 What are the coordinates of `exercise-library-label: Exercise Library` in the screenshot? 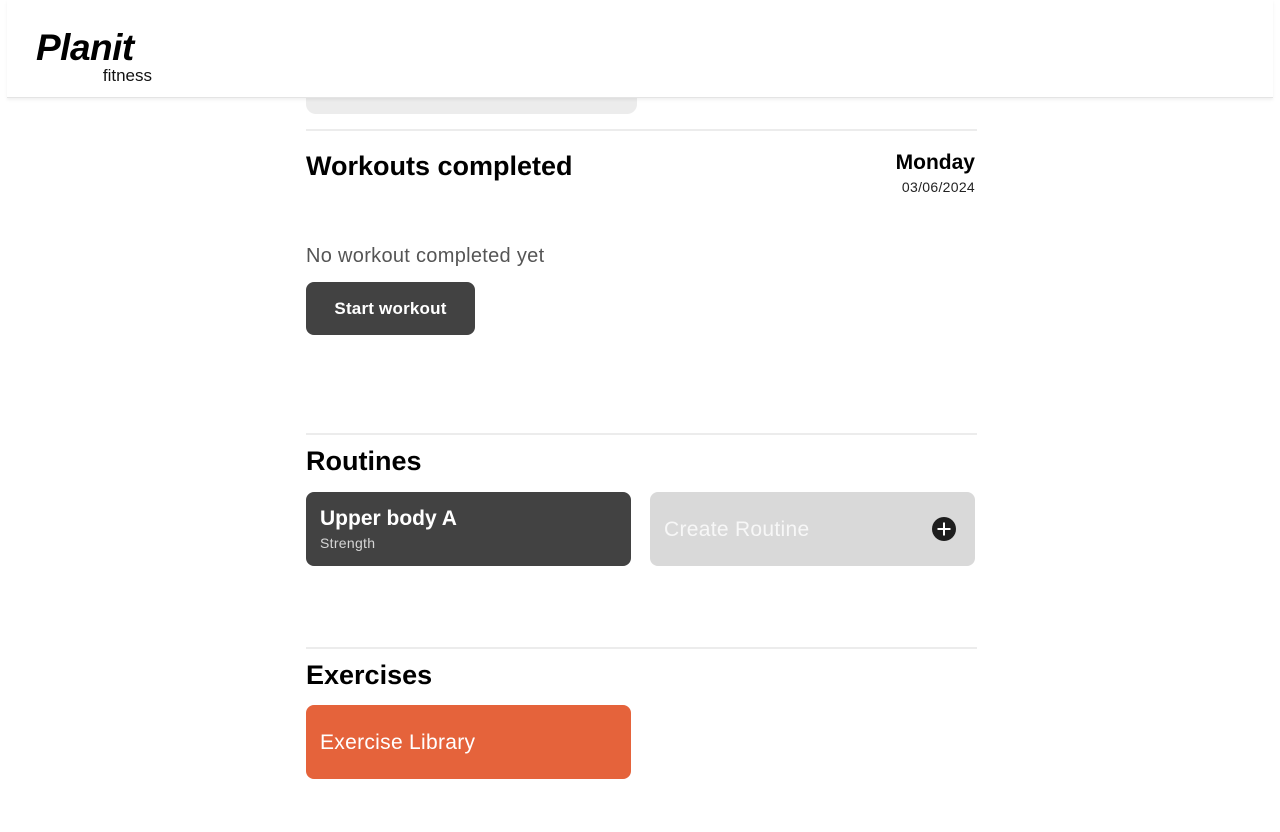 It's located at (398, 742).